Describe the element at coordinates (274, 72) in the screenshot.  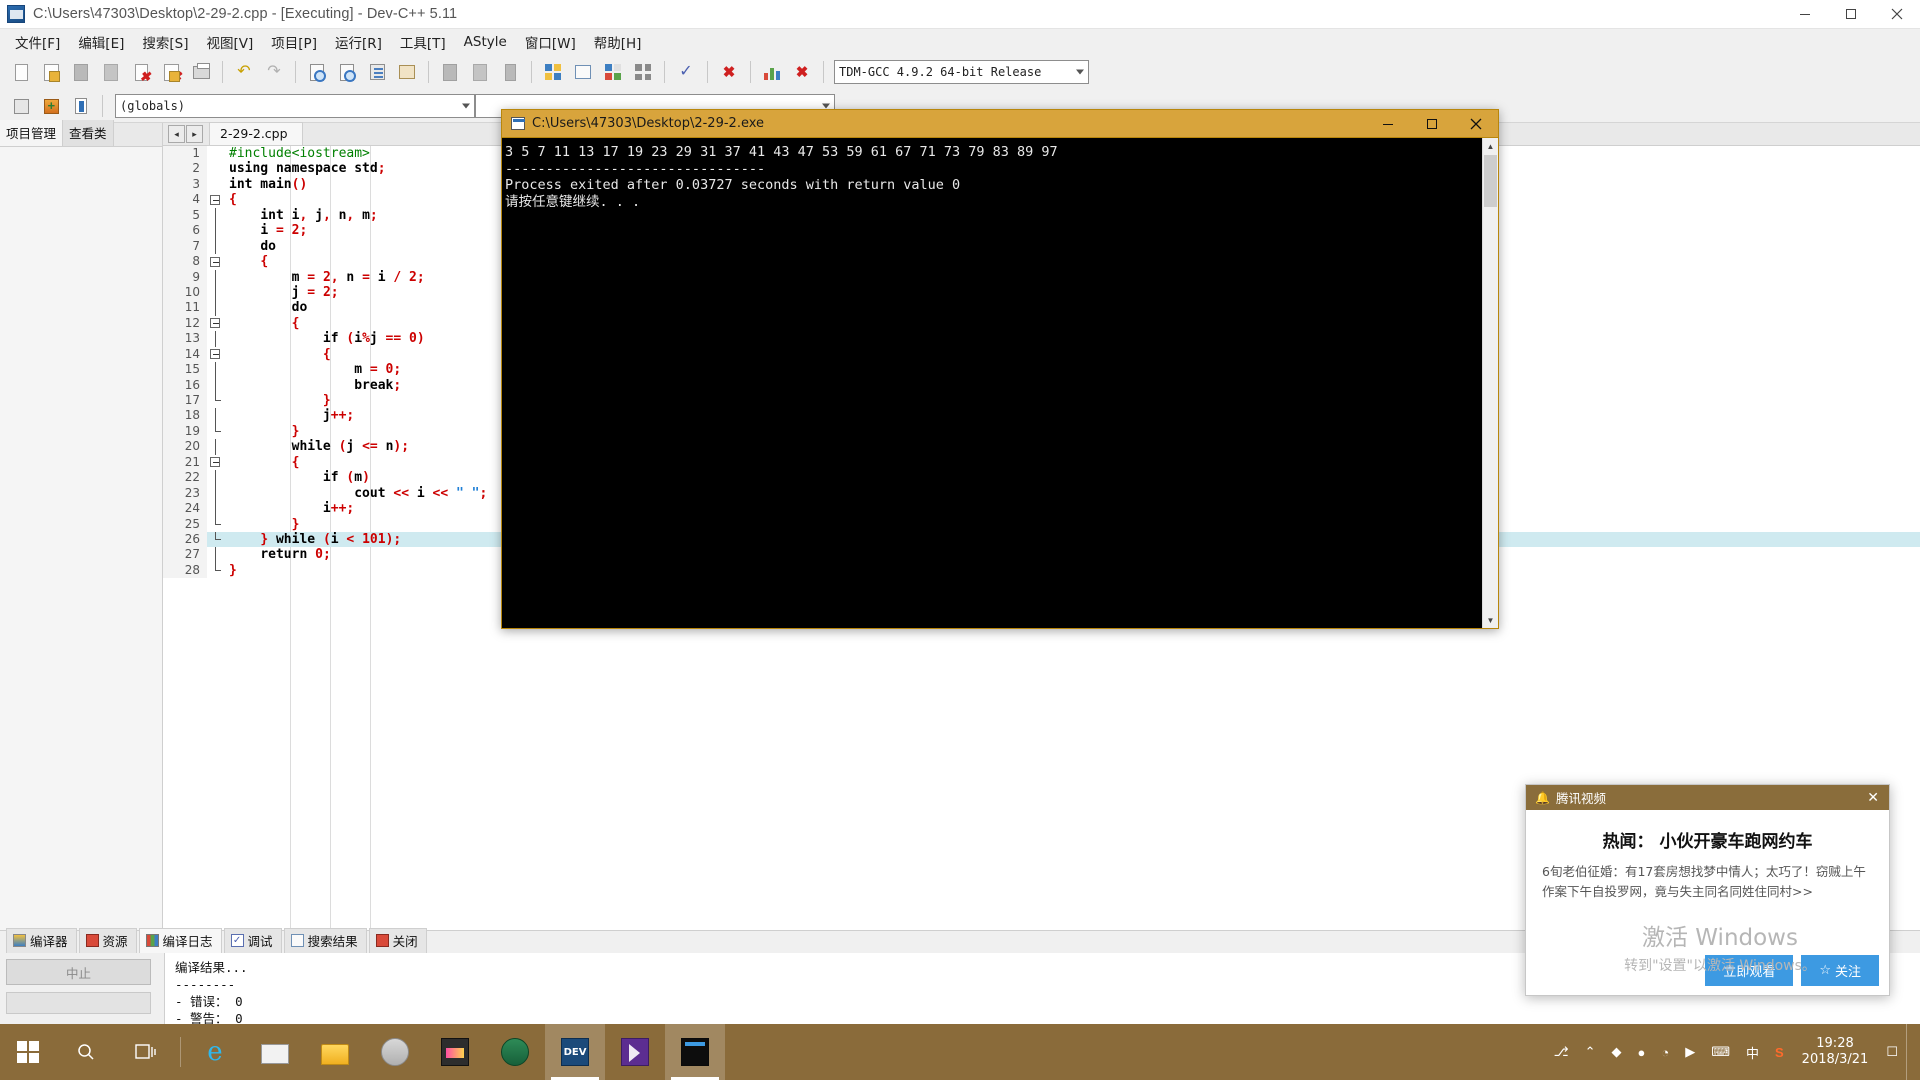
I see `redo-icon: ↷` at that location.